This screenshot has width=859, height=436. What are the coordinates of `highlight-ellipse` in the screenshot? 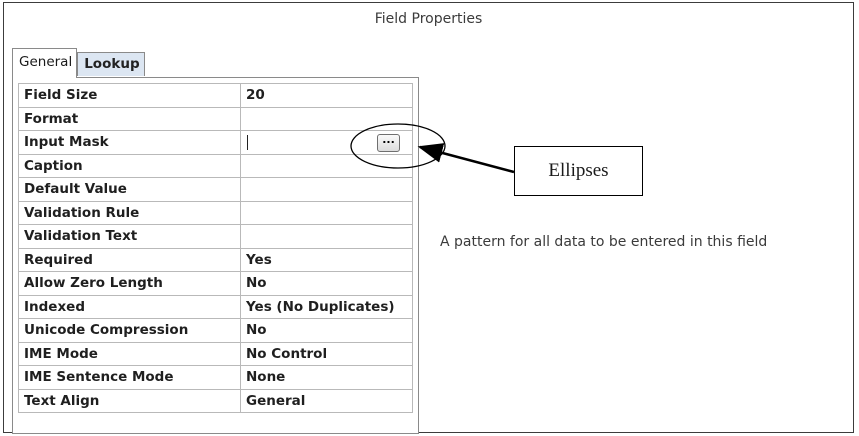 It's located at (398, 146).